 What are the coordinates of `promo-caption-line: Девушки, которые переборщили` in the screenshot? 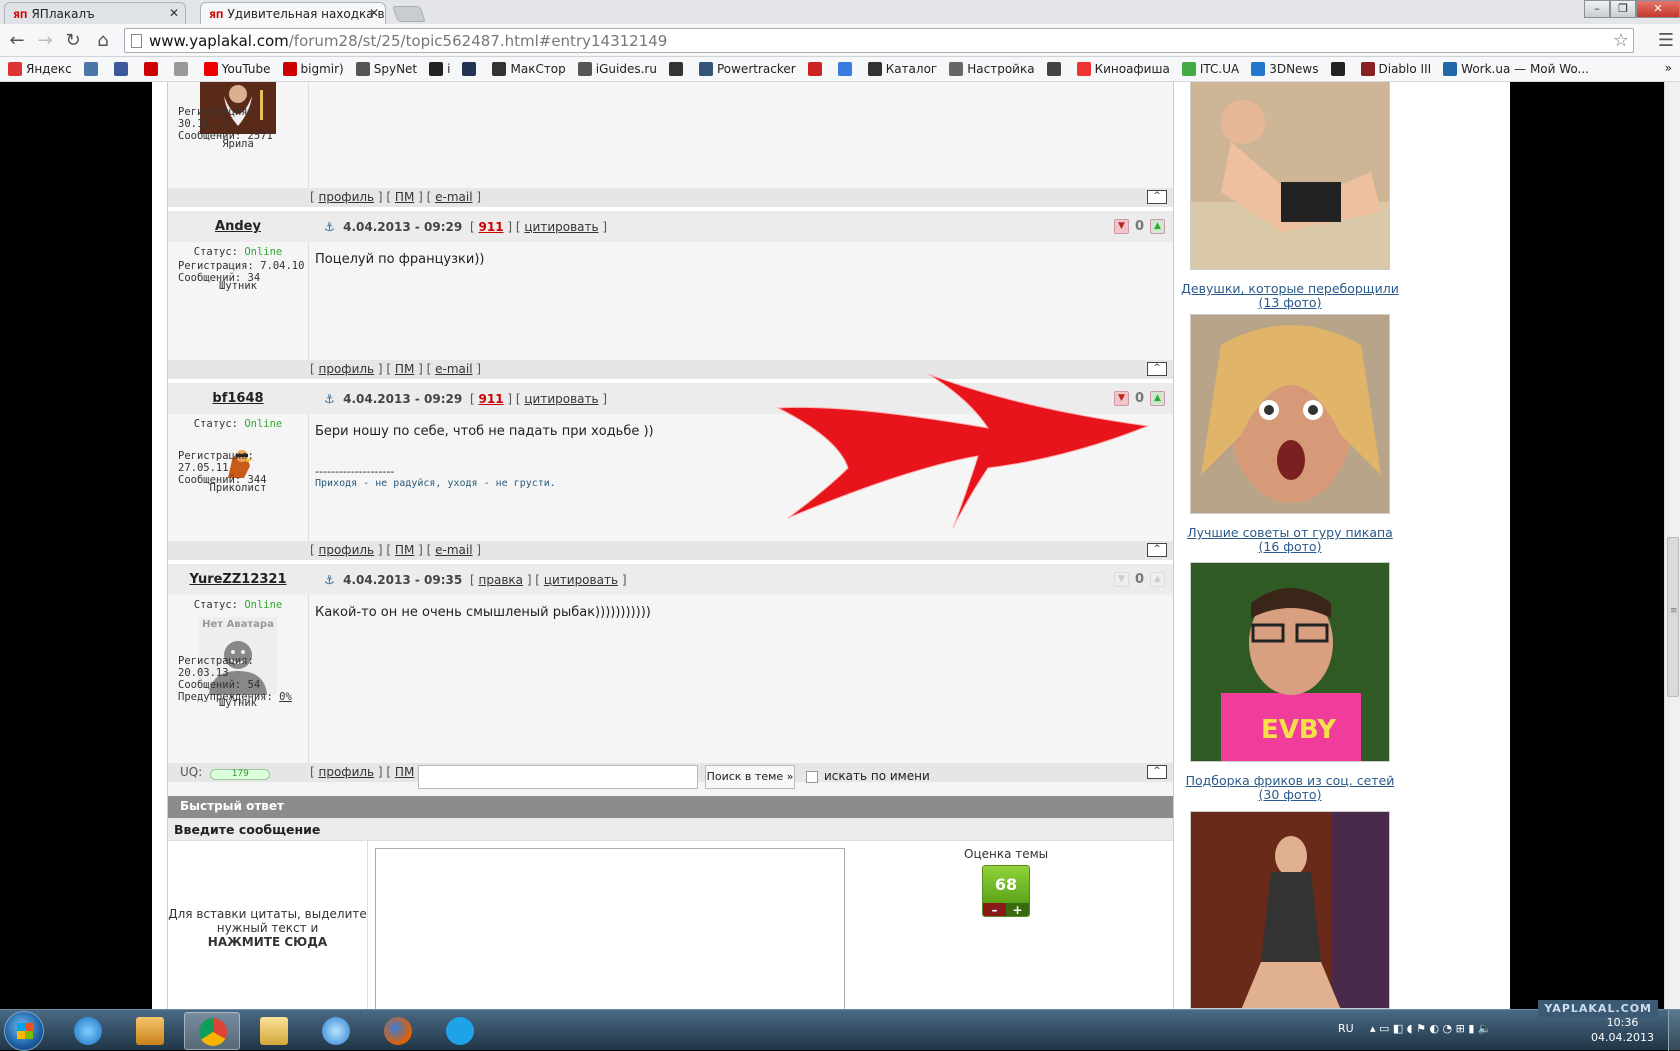 It's located at (1290, 289).